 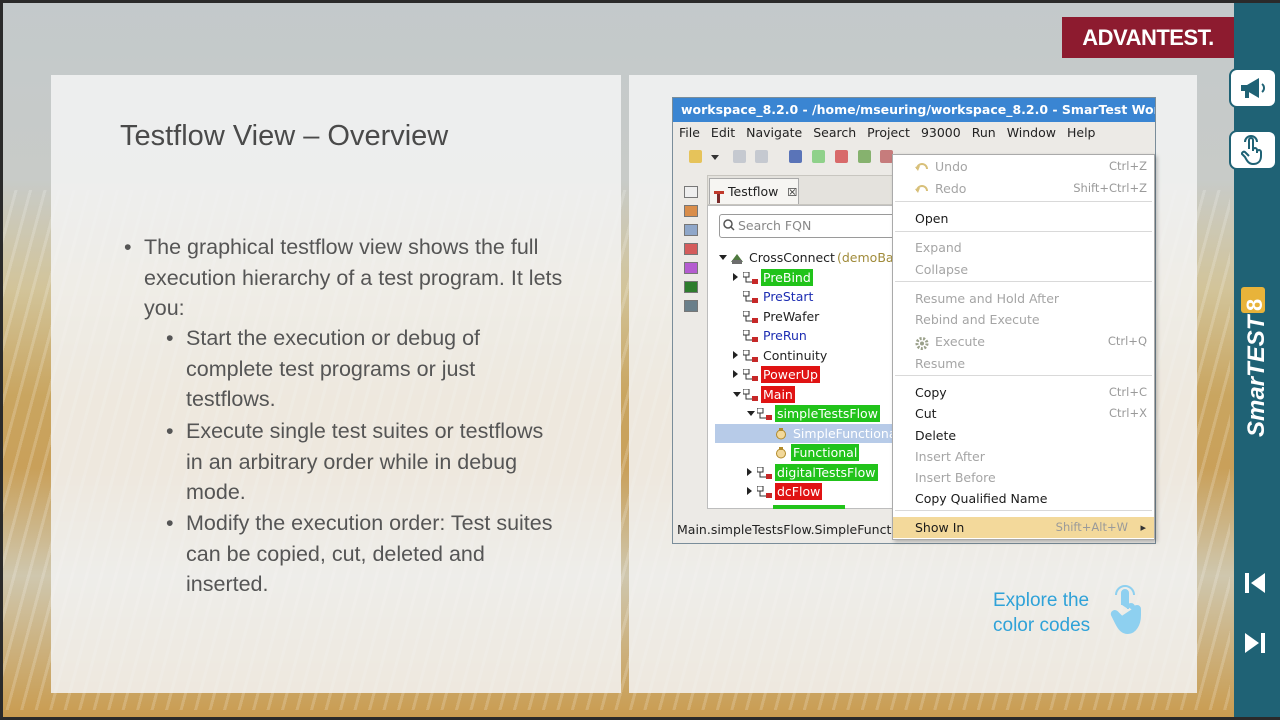 I want to click on debug-icon, so click(x=795, y=156).